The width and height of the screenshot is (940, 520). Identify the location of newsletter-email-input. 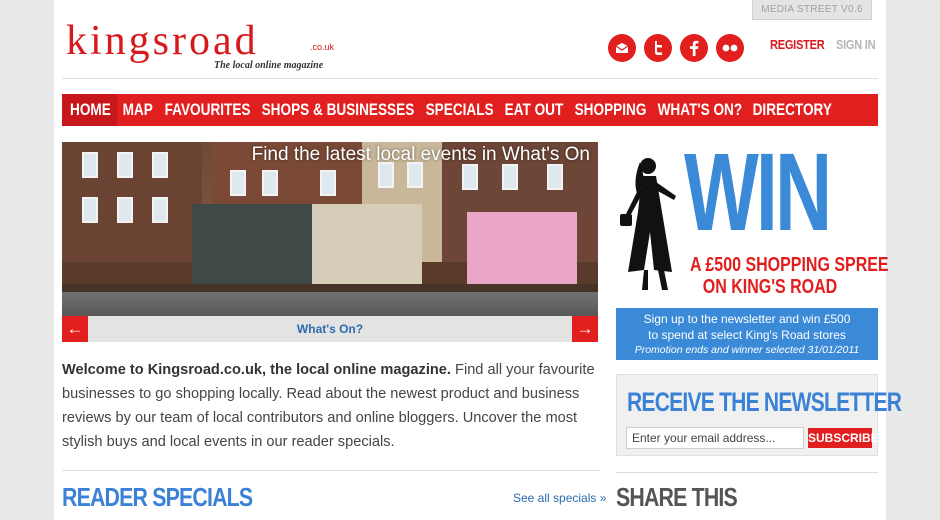
(715, 438).